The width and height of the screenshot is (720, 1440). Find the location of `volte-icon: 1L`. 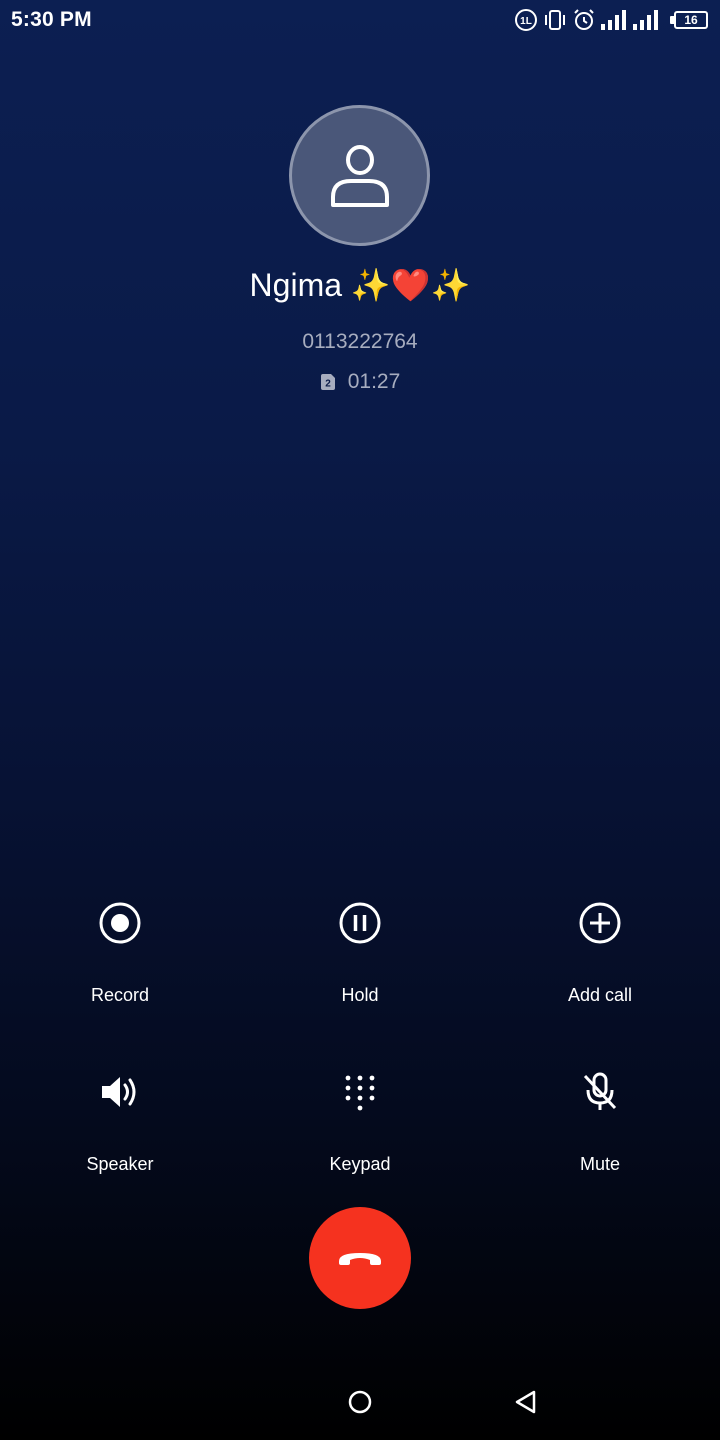

volte-icon: 1L is located at coordinates (526, 20).